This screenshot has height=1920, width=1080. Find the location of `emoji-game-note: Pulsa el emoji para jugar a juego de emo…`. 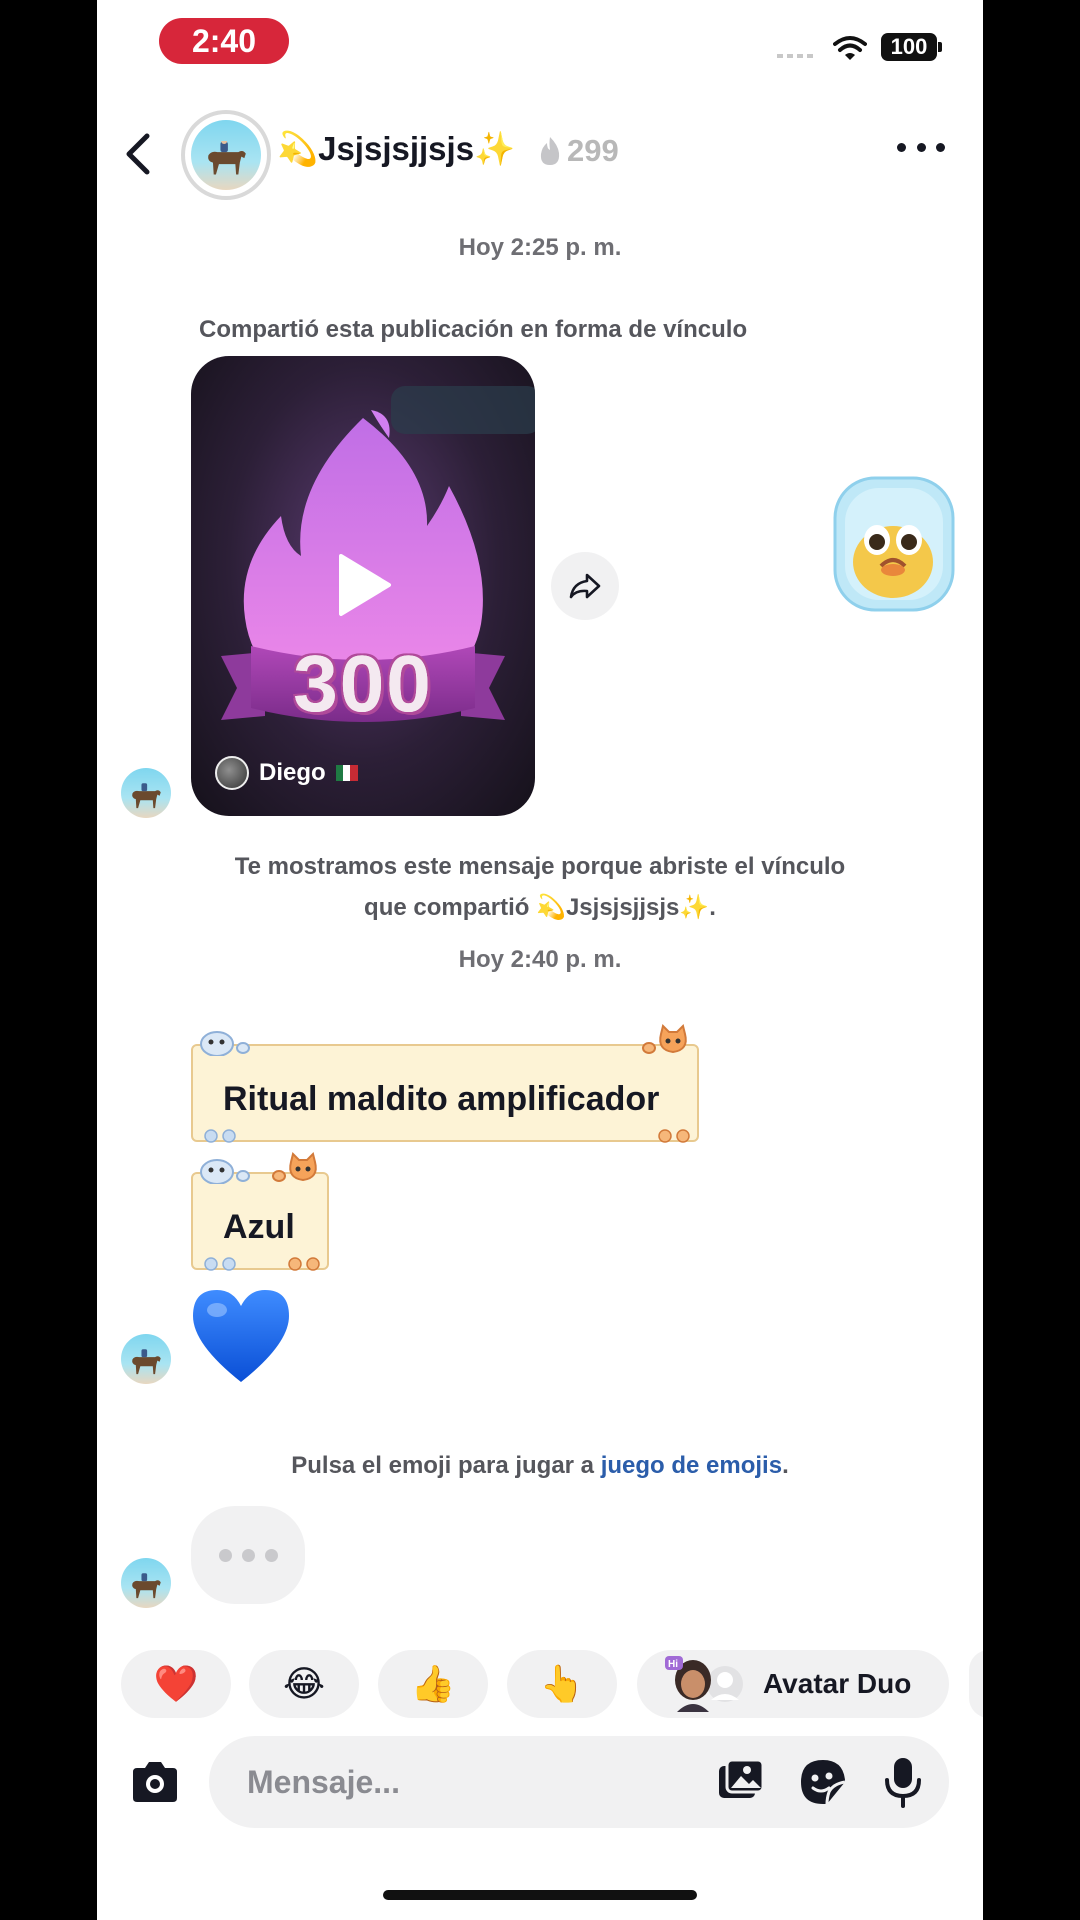

emoji-game-note: Pulsa el emoji para jugar a juego de emo… is located at coordinates (540, 1466).